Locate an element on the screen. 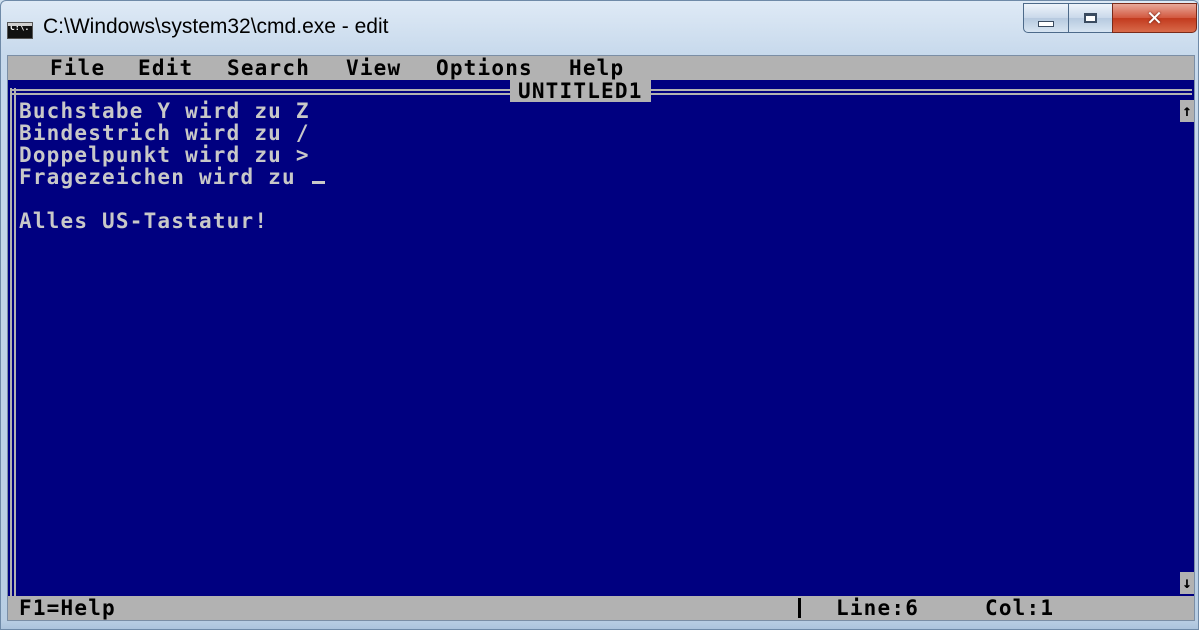  menu-view: View is located at coordinates (373, 68).